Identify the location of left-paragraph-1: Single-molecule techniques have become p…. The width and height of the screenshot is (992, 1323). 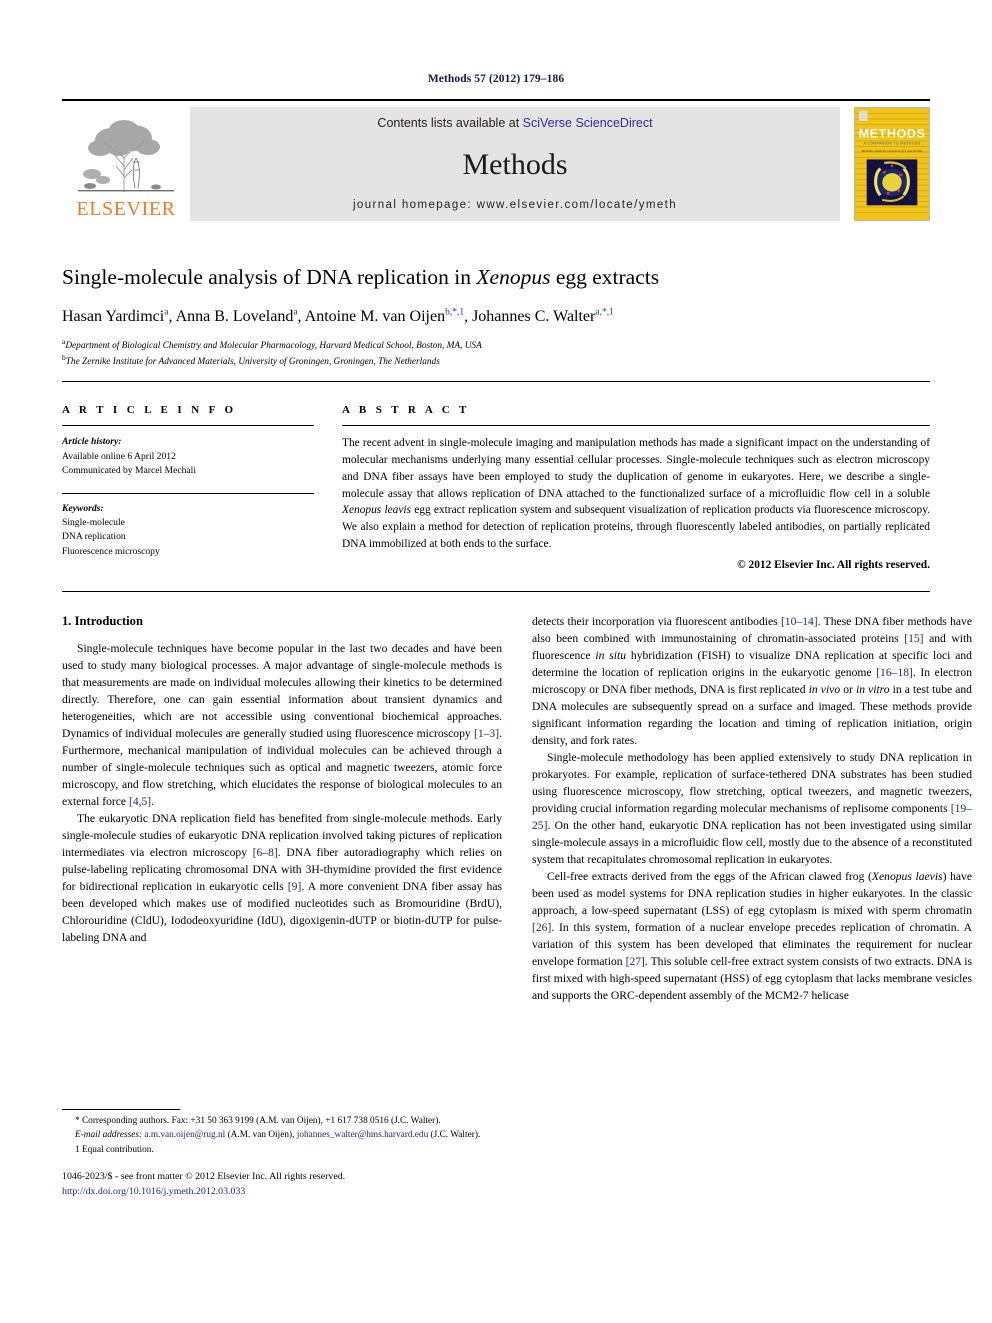
(282, 726).